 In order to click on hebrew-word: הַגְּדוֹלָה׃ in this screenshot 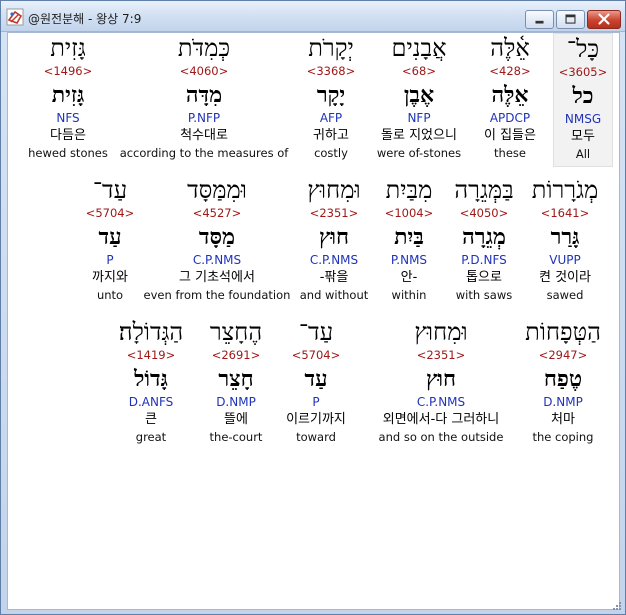, I will do `click(151, 332)`.